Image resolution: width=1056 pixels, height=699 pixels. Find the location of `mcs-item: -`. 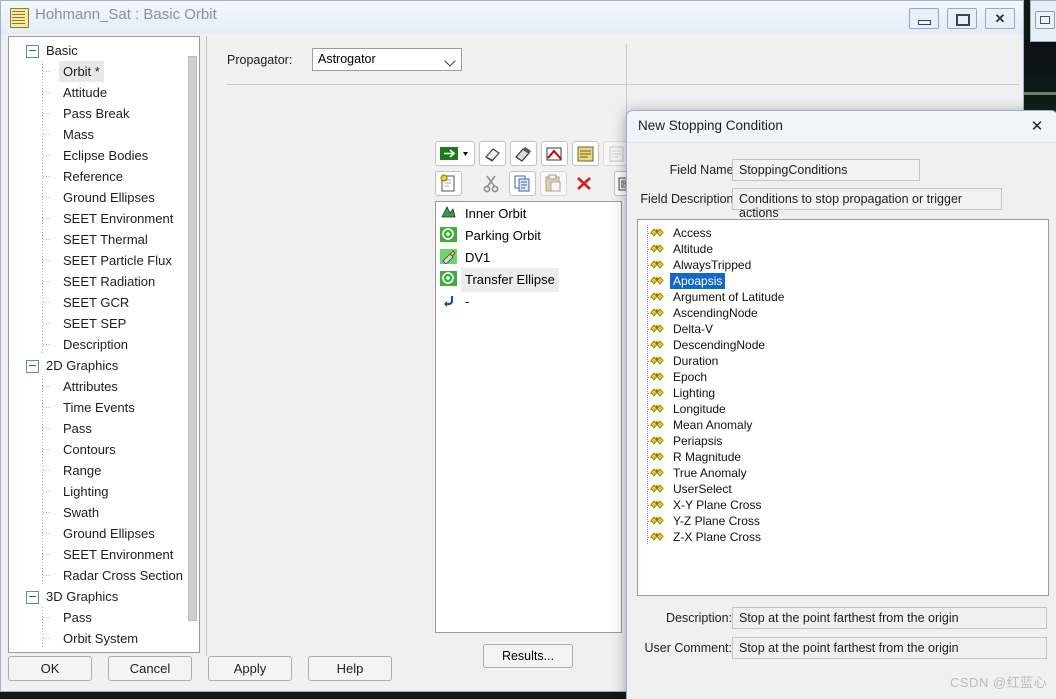

mcs-item: - is located at coordinates (528, 301).